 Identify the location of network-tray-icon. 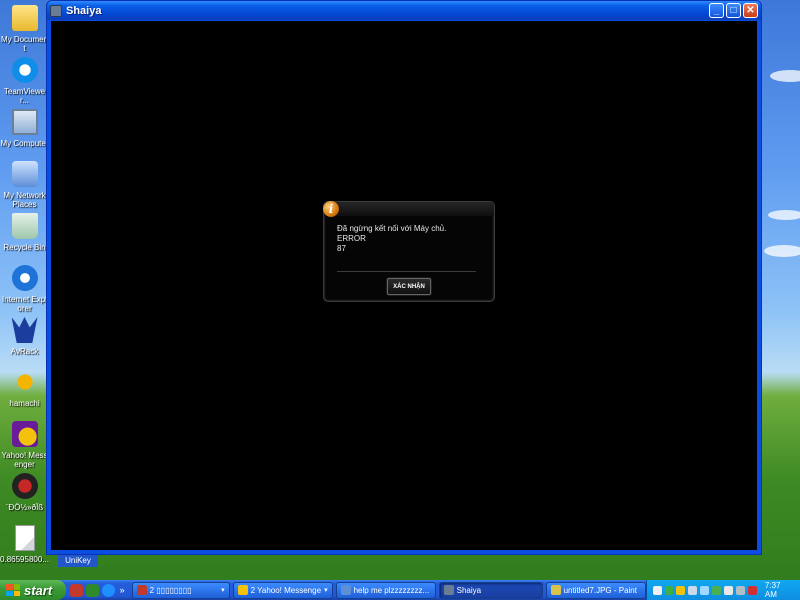
(657, 590).